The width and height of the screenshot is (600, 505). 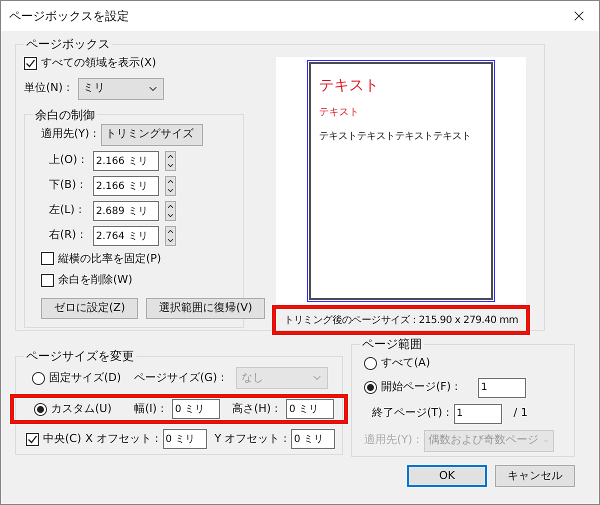 What do you see at coordinates (98, 63) in the screenshot?
I see `checkbox-label: すべての領域を表示(X)` at bounding box center [98, 63].